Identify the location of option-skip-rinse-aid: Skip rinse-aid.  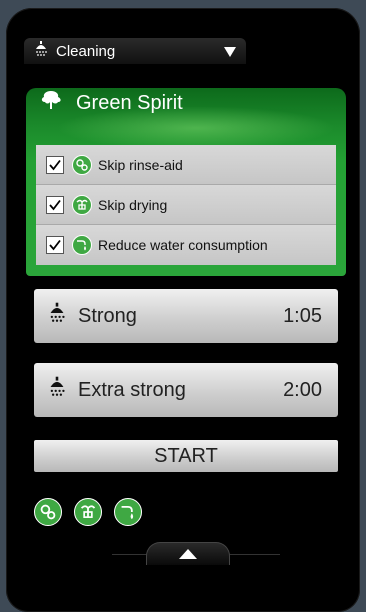
(186, 165).